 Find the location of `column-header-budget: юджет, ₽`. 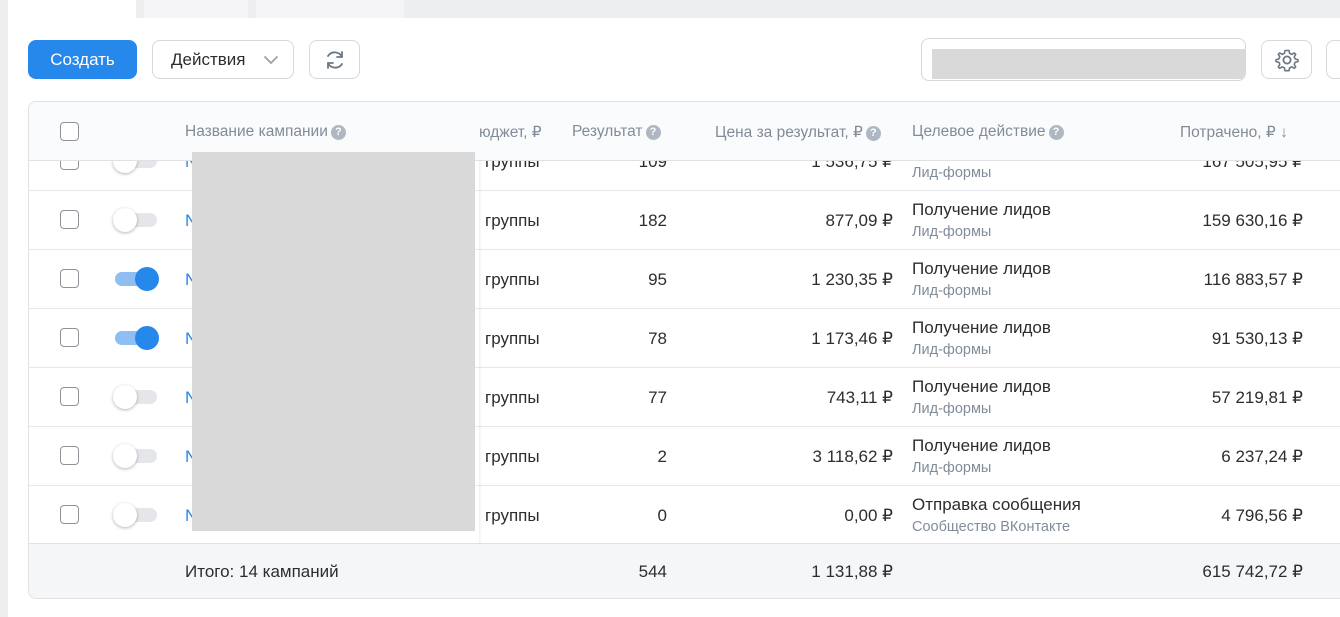

column-header-budget: юджет, ₽ is located at coordinates (510, 132).